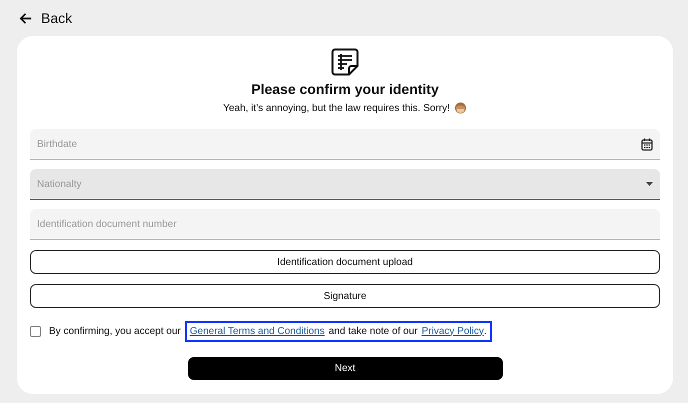 The height and width of the screenshot is (403, 688). What do you see at coordinates (25, 18) in the screenshot?
I see `back-arrow-icon` at bounding box center [25, 18].